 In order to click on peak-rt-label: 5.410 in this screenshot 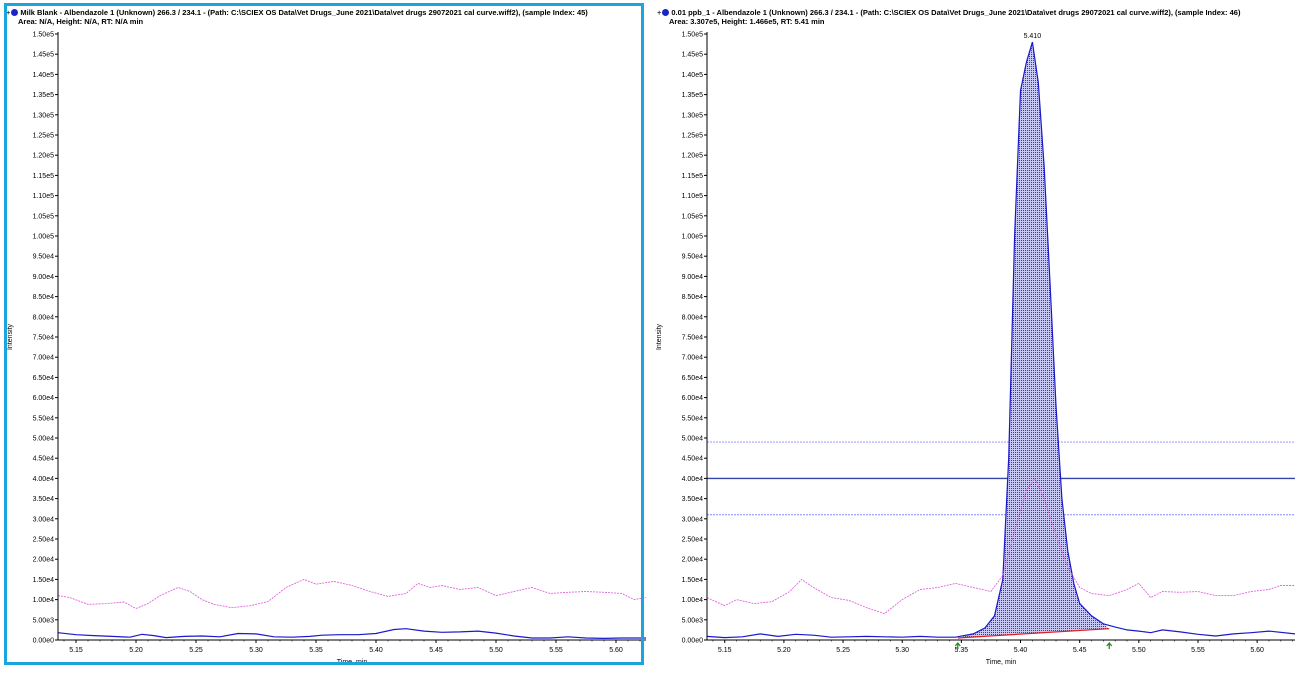, I will do `click(1033, 36)`.